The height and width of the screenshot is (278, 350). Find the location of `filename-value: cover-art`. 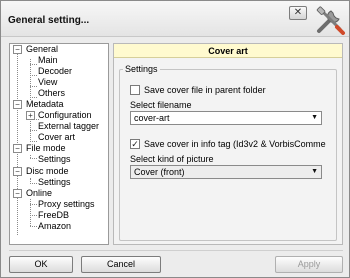

filename-value: cover-art is located at coordinates (152, 118).